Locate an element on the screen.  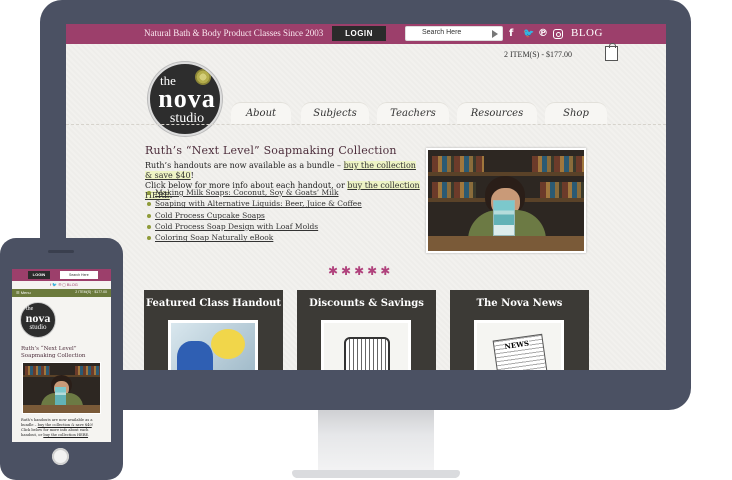
list-item: Cold Process Cupcake Soaps is located at coordinates (254, 215).